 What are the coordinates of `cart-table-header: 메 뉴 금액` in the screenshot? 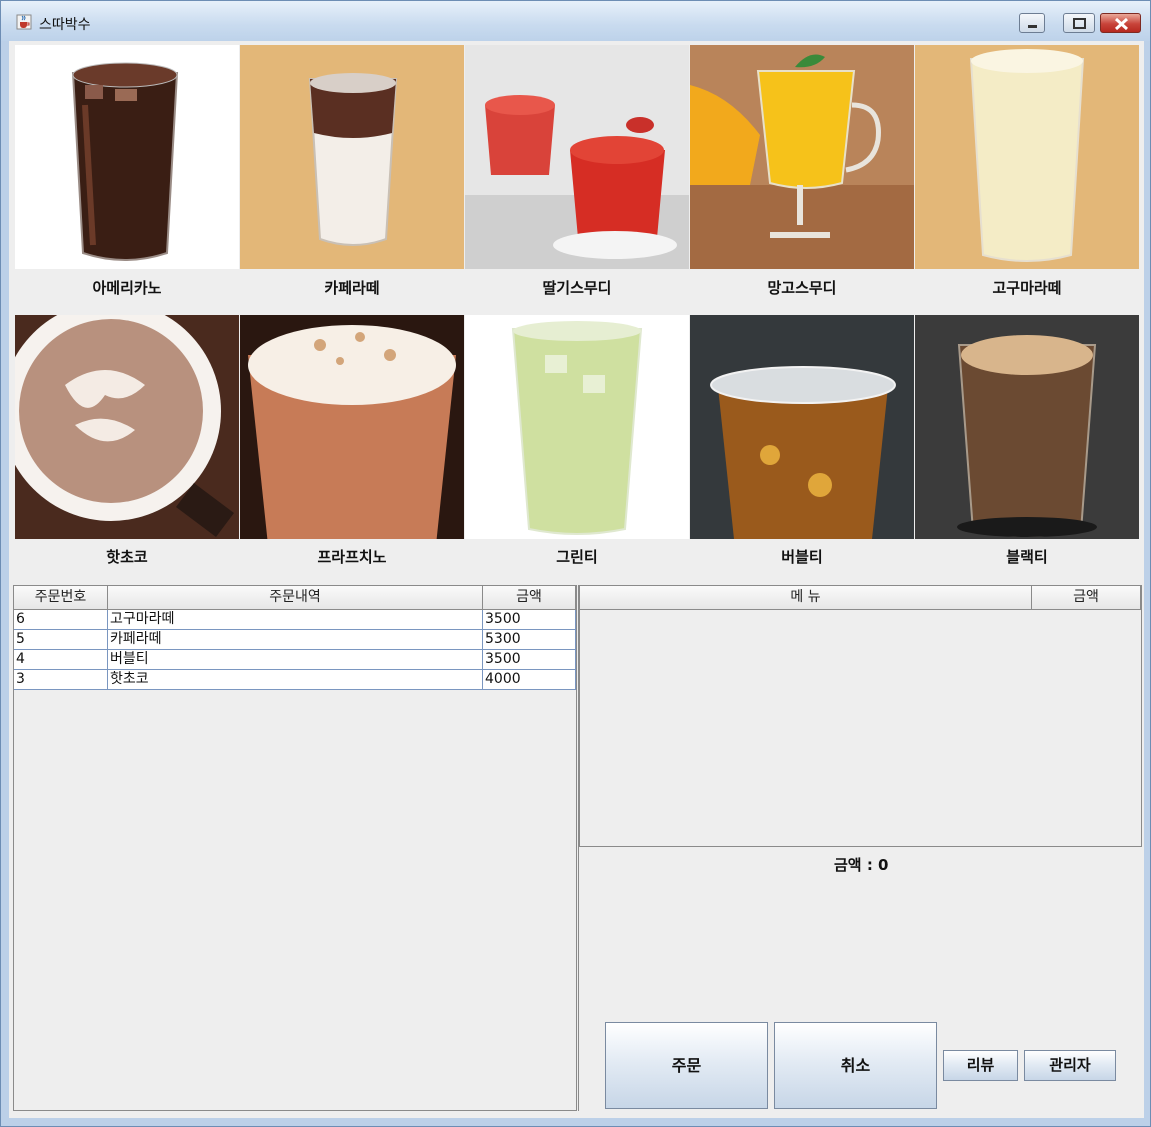 It's located at (860, 598).